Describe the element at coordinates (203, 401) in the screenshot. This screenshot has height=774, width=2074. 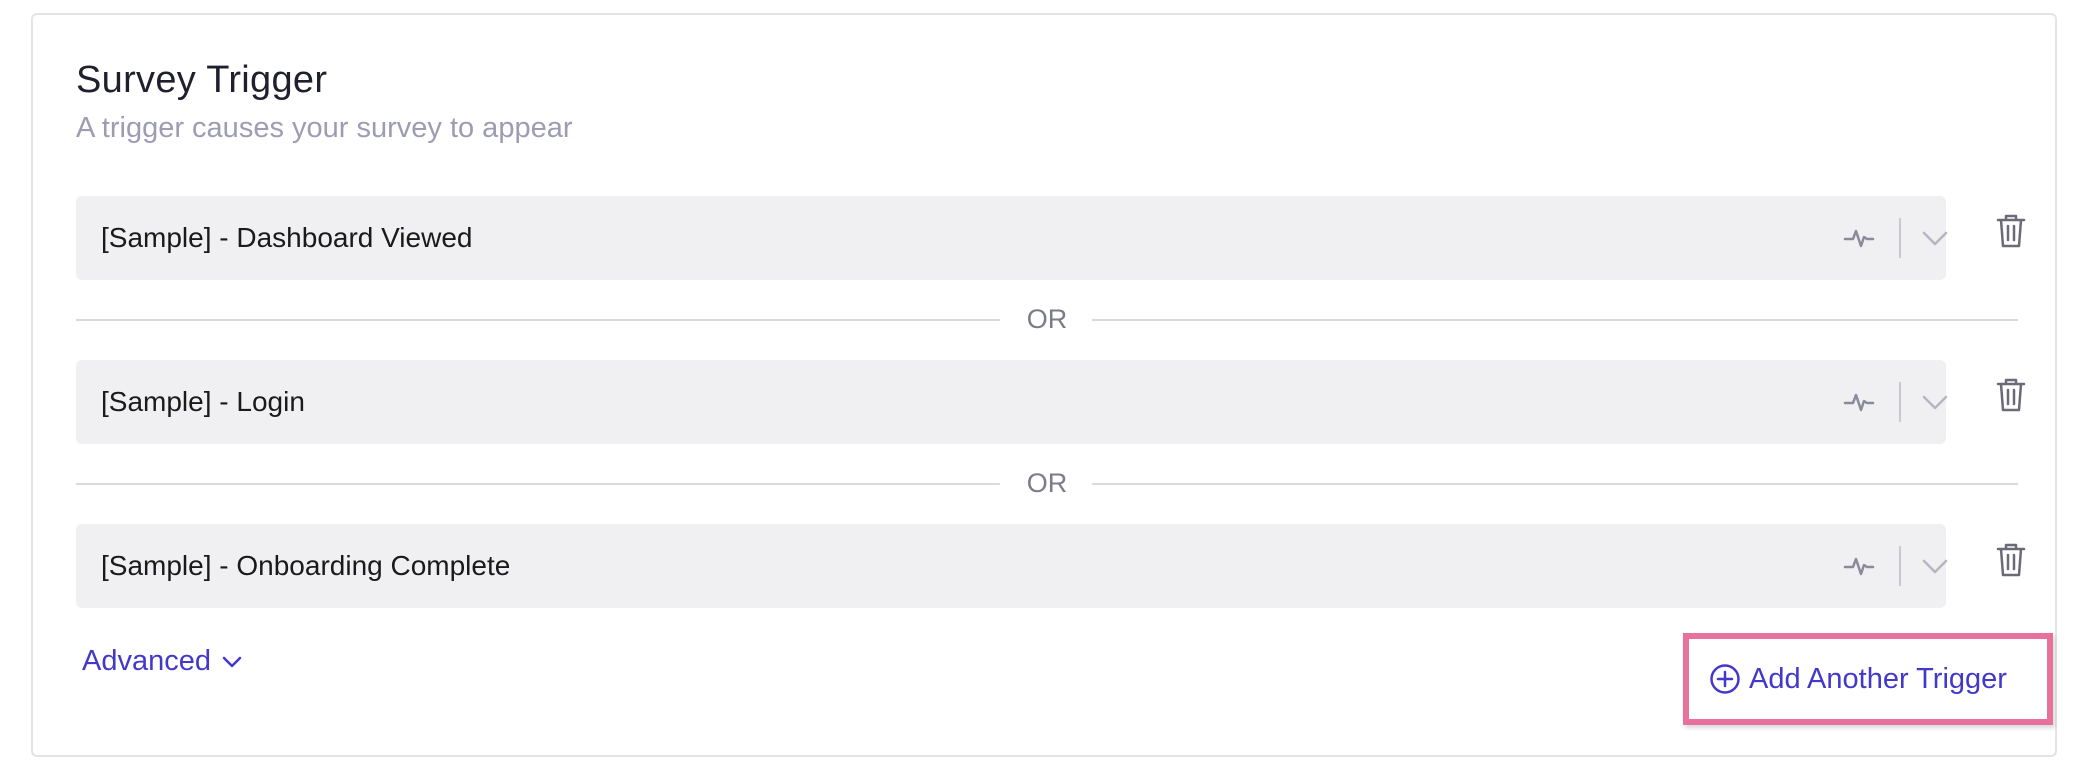
I see `trigger-select-value: [Sample] - Login` at that location.